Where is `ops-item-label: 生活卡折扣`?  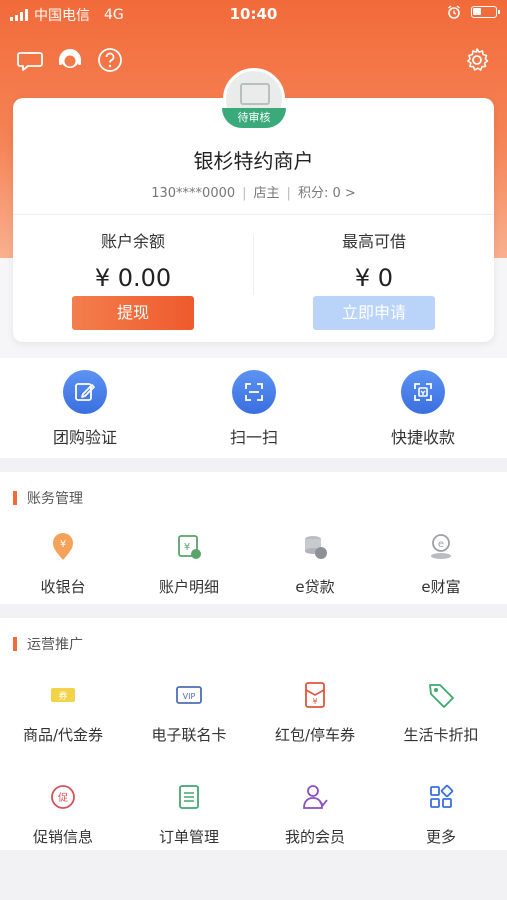 ops-item-label: 生活卡折扣 is located at coordinates (441, 735).